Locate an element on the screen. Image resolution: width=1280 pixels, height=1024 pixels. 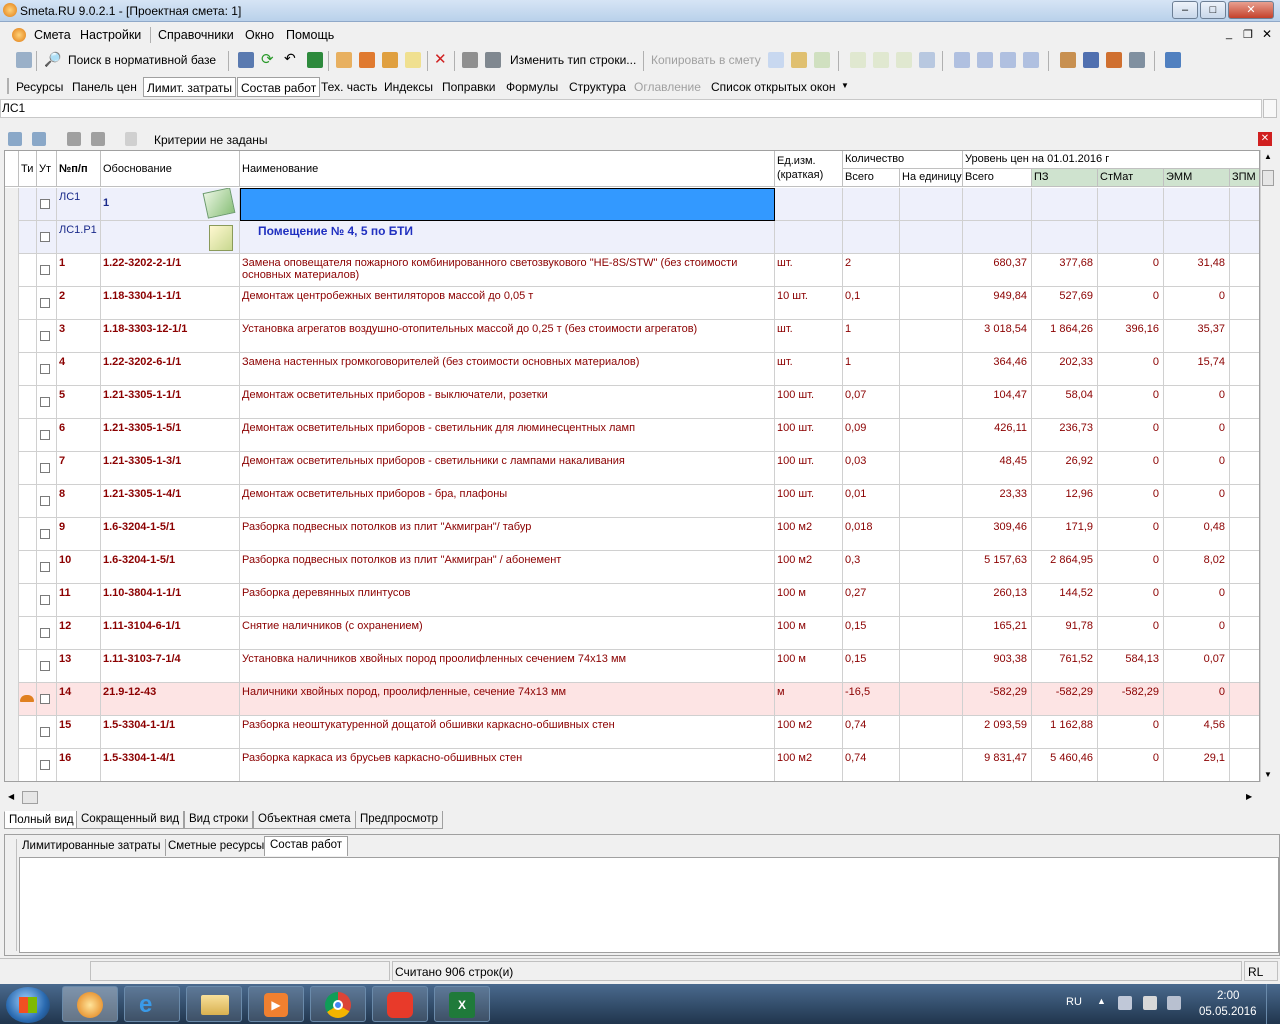
mdi-close-icon: ✕ is located at coordinates (1267, 34).